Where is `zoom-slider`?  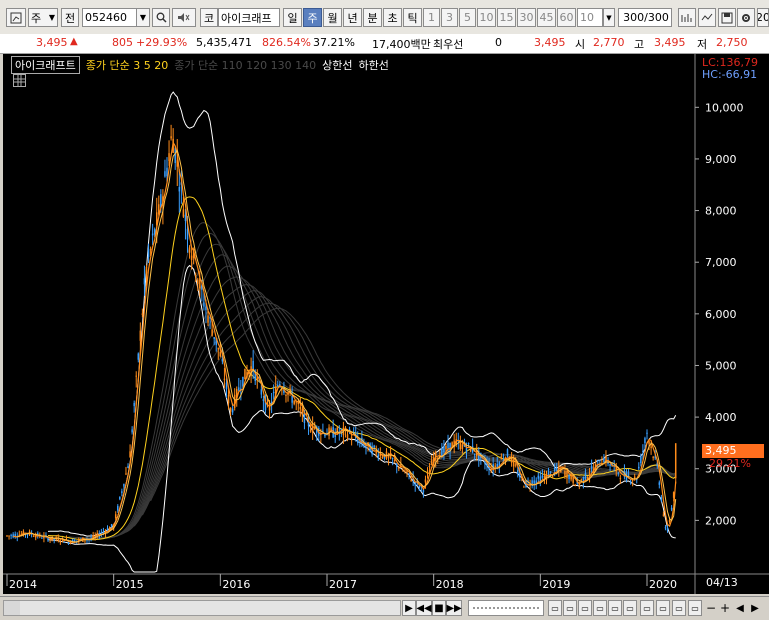
zoom-slider is located at coordinates (506, 608).